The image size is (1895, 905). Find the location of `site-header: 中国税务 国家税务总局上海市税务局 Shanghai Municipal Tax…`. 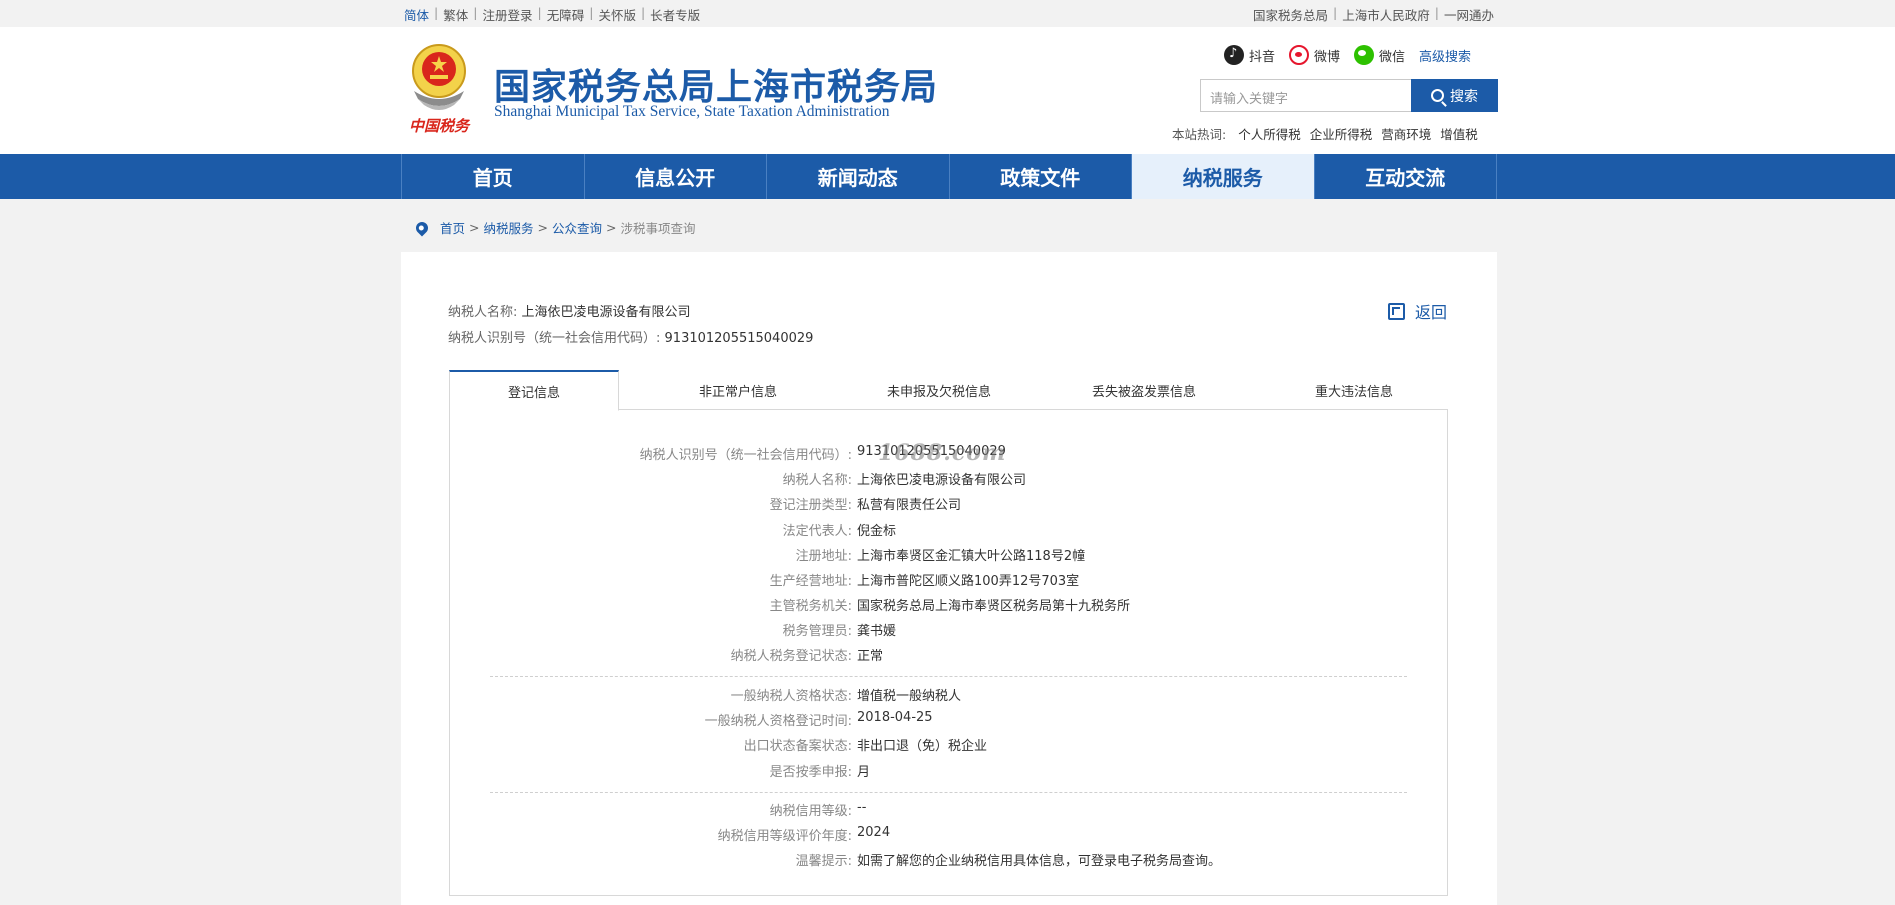

site-header: 中国税务 国家税务总局上海市税务局 Shanghai Municipal Tax… is located at coordinates (947, 90).